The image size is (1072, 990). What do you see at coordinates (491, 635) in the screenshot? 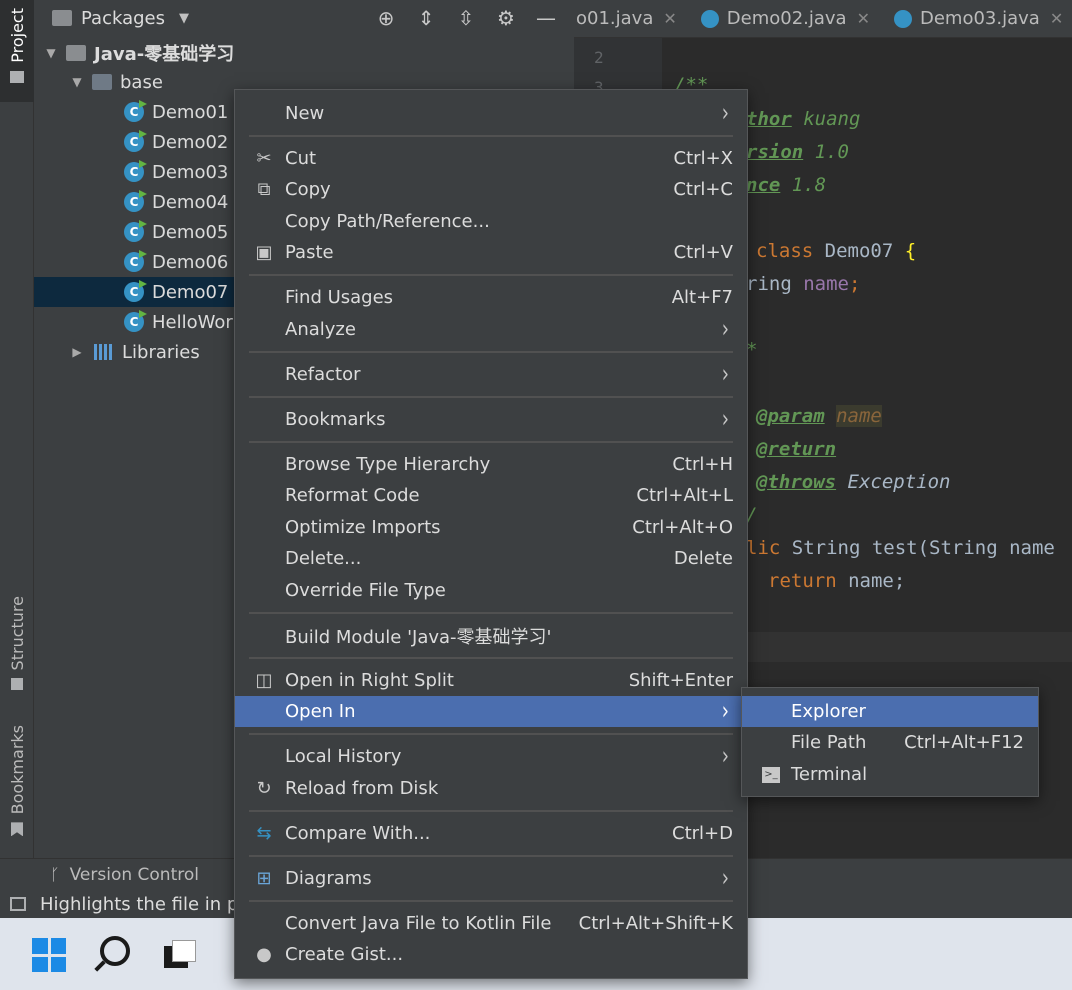
I see `menu-item-build-module: Build Module 'Java-零基础学习'` at bounding box center [491, 635].